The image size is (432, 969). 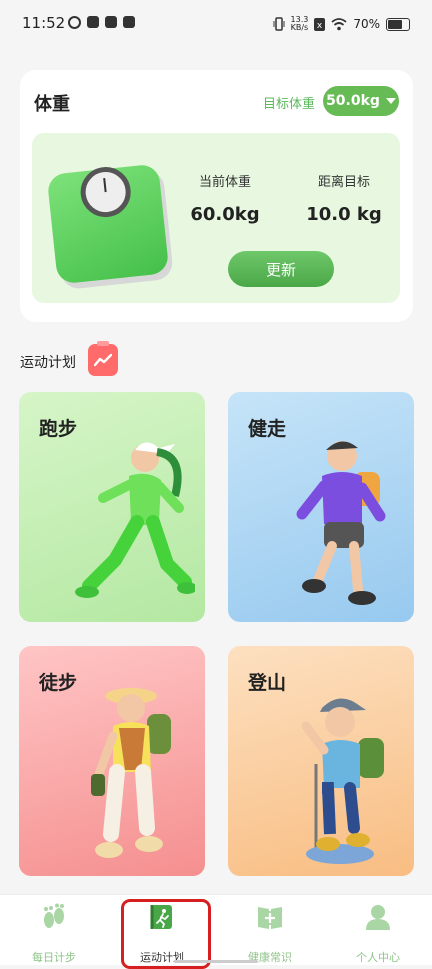 What do you see at coordinates (267, 429) in the screenshot?
I see `activity-label: 健走` at bounding box center [267, 429].